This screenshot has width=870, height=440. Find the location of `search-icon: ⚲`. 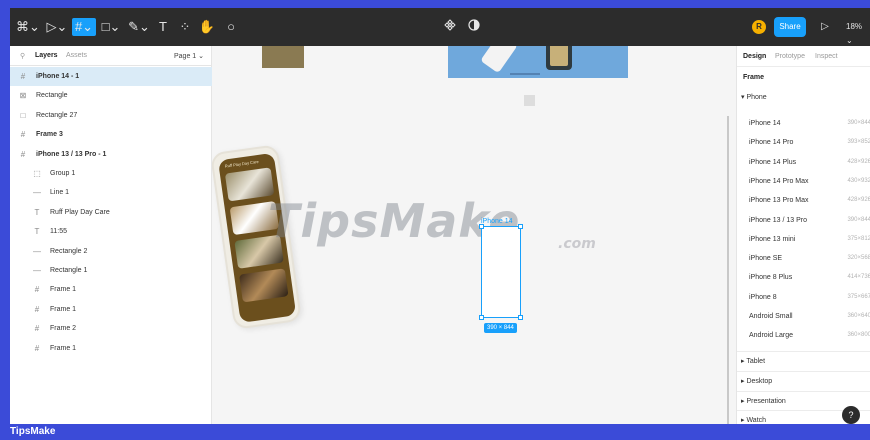

search-icon: ⚲ is located at coordinates (22, 56).